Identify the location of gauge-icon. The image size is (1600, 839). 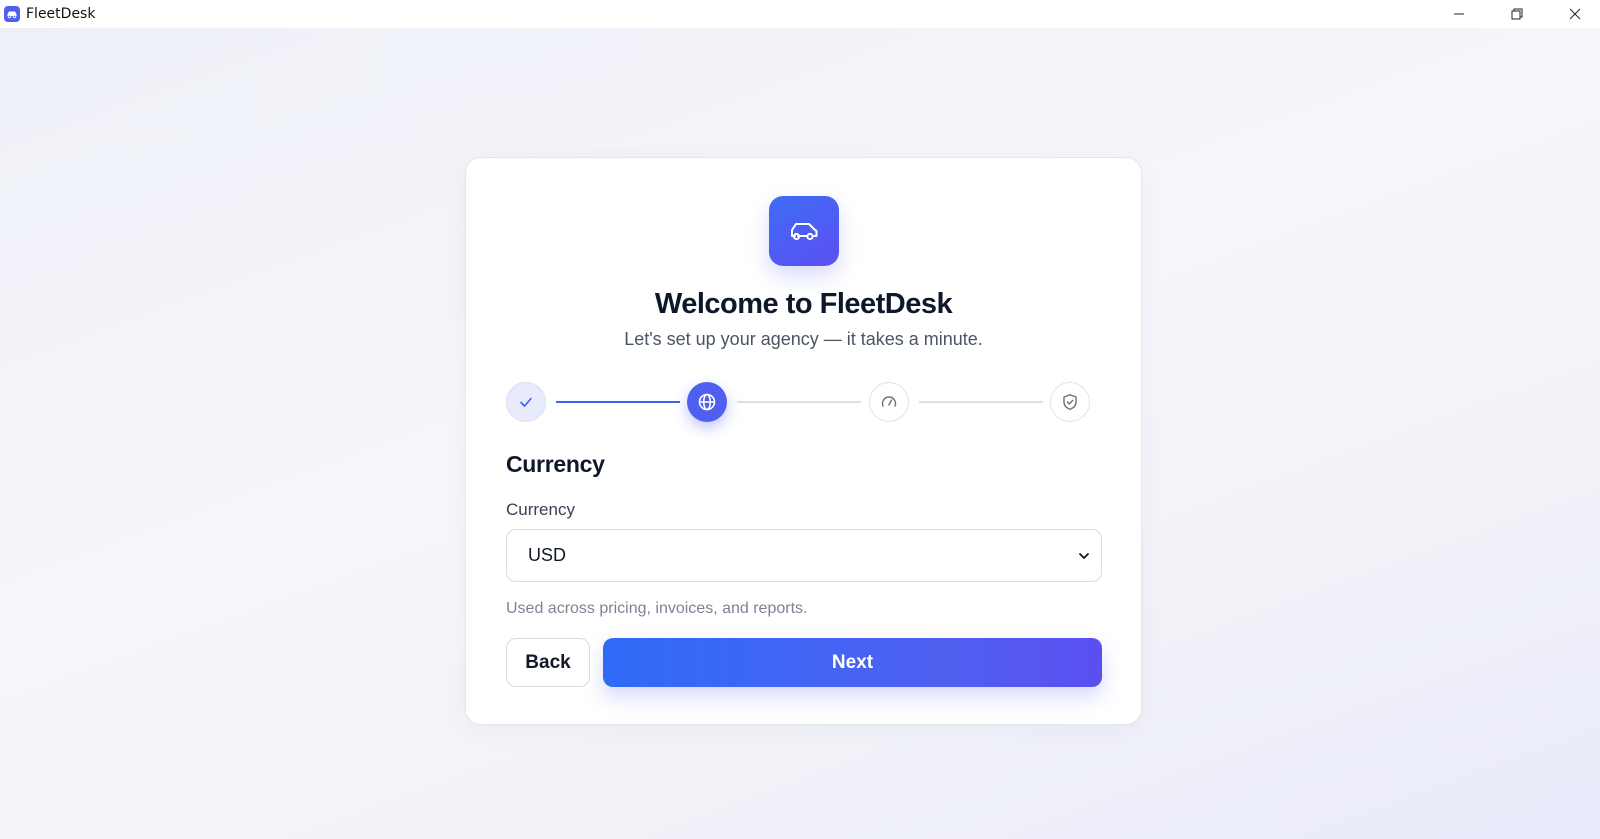
(889, 401).